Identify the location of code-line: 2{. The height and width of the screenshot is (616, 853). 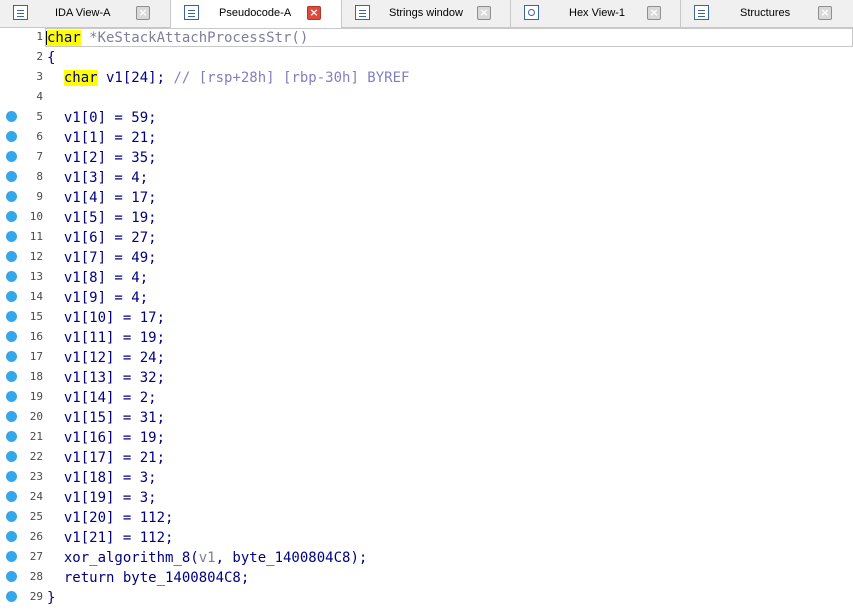
(426, 58).